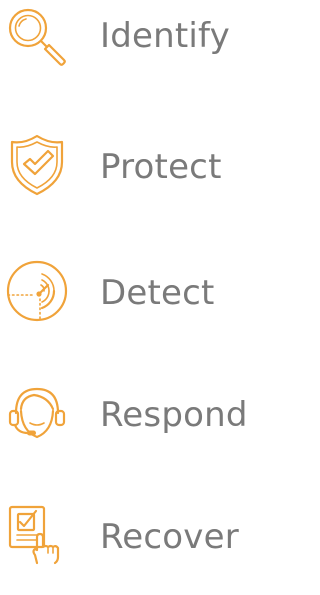 The width and height of the screenshot is (320, 595). I want to click on item-label-detect: Detect, so click(157, 293).